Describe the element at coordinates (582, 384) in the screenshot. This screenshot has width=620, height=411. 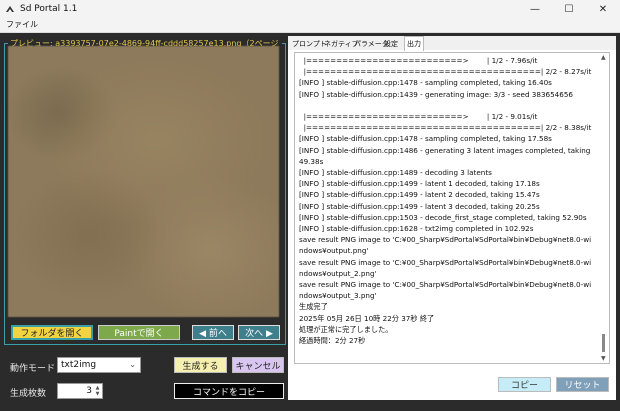
I see `reset-button: リセット` at that location.